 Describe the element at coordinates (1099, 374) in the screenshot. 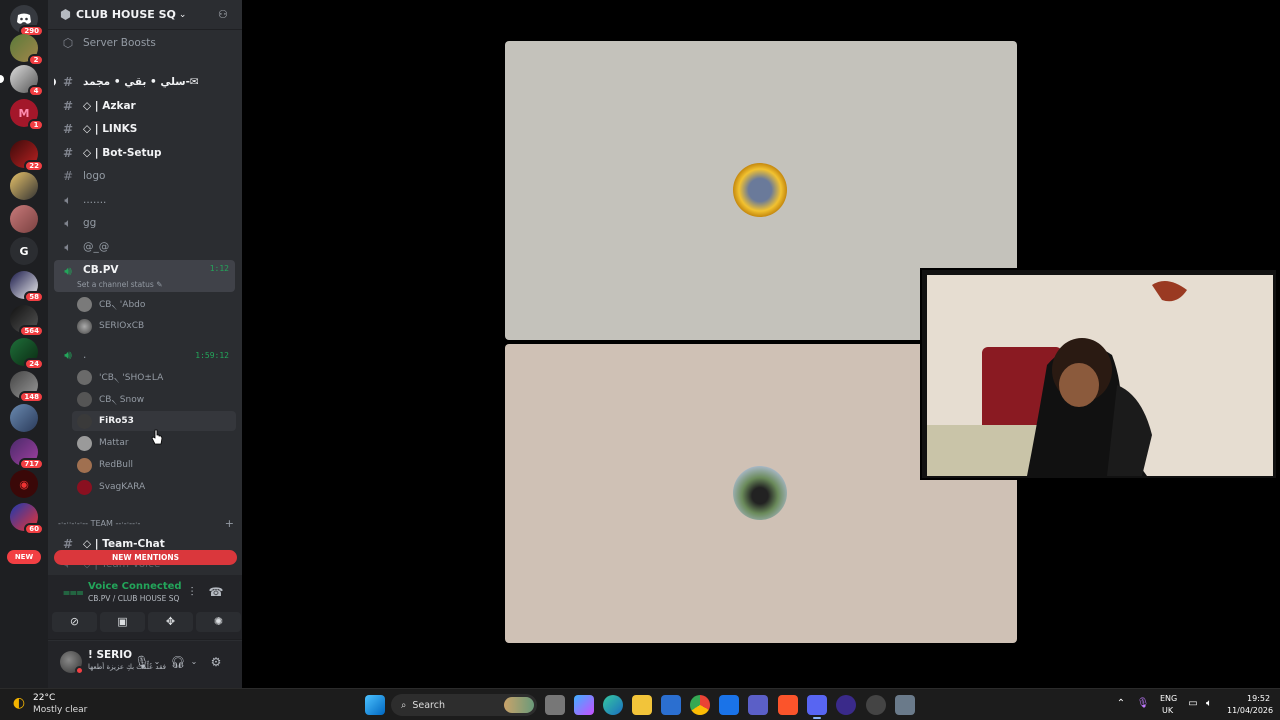

I see `webcam-overlay` at that location.